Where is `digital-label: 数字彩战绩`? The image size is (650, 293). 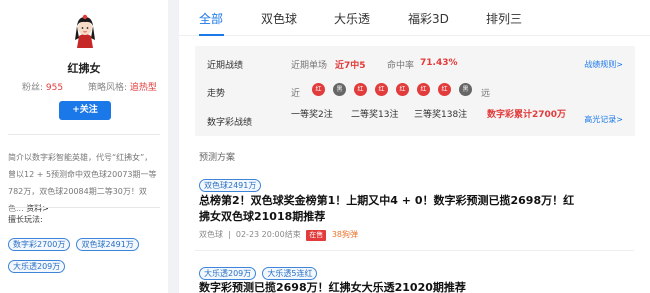
digital-label: 数字彩战绩 is located at coordinates (230, 123).